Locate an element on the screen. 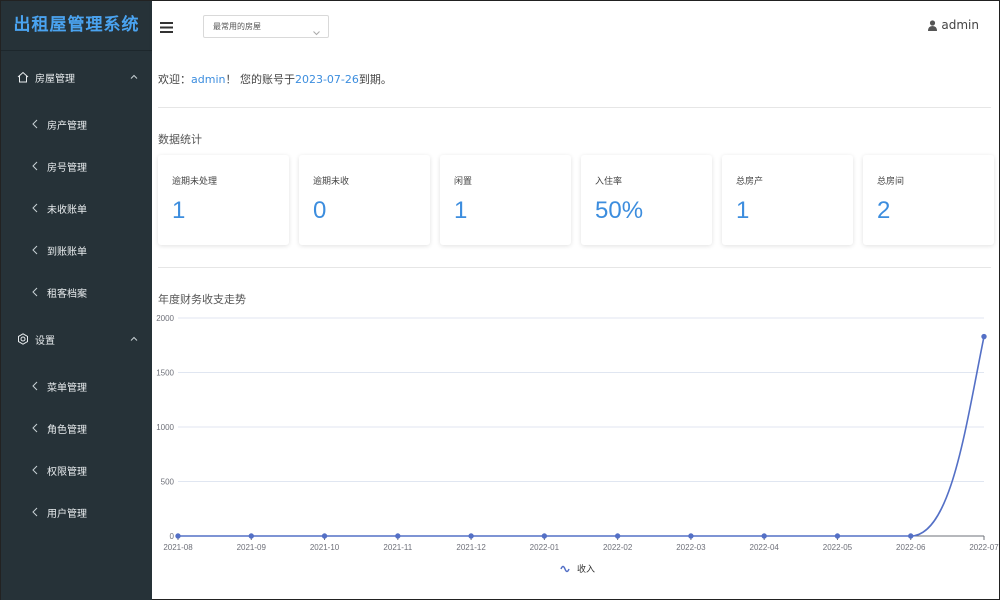 This screenshot has height=600, width=1000. menu-group-settings: 设置 菜单管理 角色管理 权限管理 用户管理 is located at coordinates (76, 423).